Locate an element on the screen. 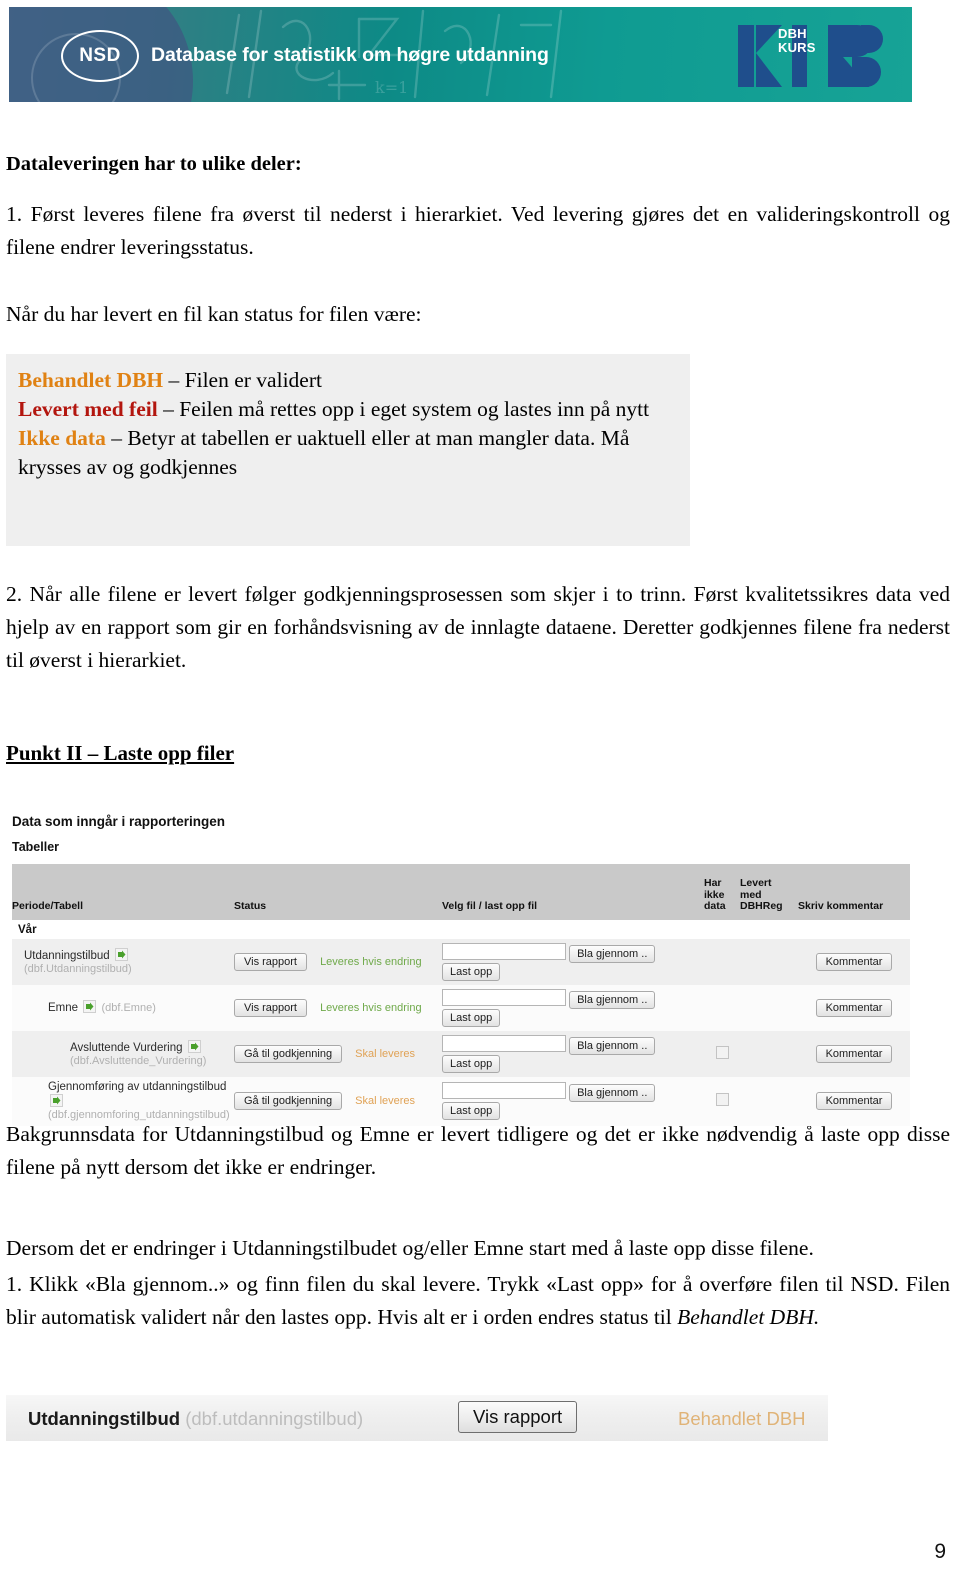 The width and height of the screenshot is (960, 1596). table-dbf-name: (dbf.Emne) is located at coordinates (128, 1008).